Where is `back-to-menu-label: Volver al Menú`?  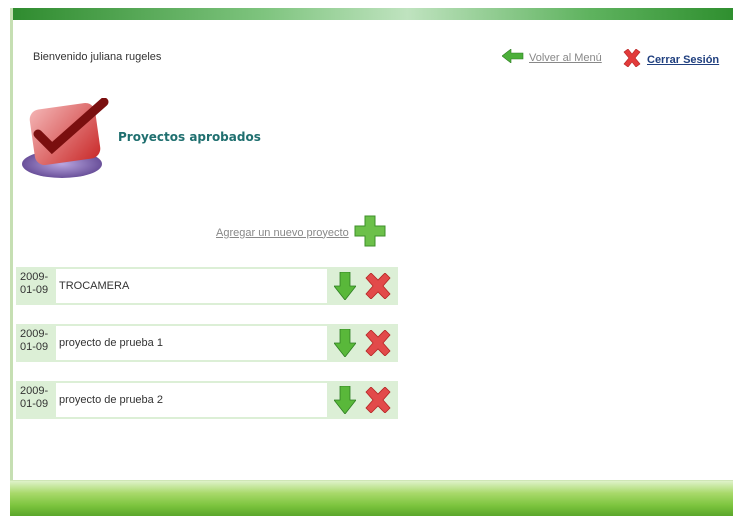 back-to-menu-label: Volver al Menú is located at coordinates (565, 57).